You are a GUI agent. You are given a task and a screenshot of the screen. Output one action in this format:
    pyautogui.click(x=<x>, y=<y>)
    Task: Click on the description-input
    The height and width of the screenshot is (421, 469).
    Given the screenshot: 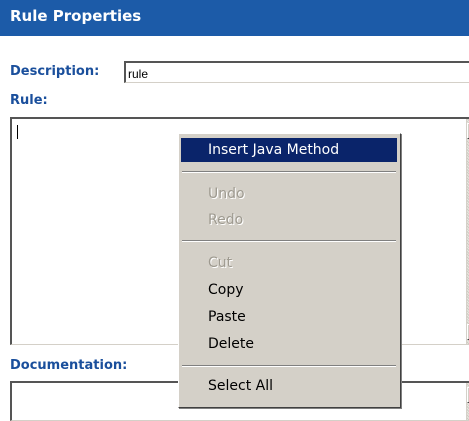 What is the action you would take?
    pyautogui.click(x=296, y=72)
    